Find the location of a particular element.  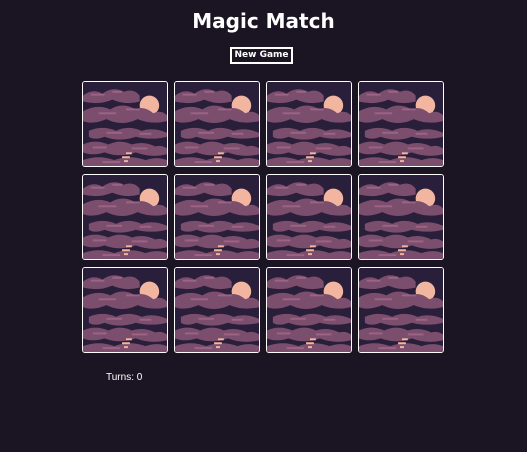

new-game-button: New Game is located at coordinates (261, 55).